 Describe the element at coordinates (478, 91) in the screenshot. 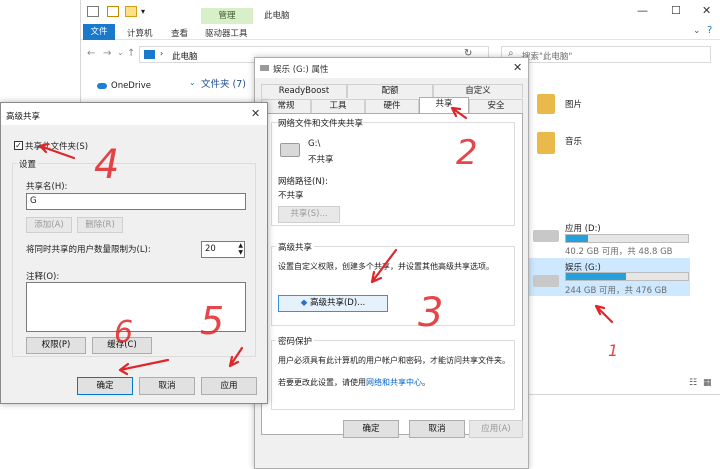

I see `tab-customize: 自定义` at that location.